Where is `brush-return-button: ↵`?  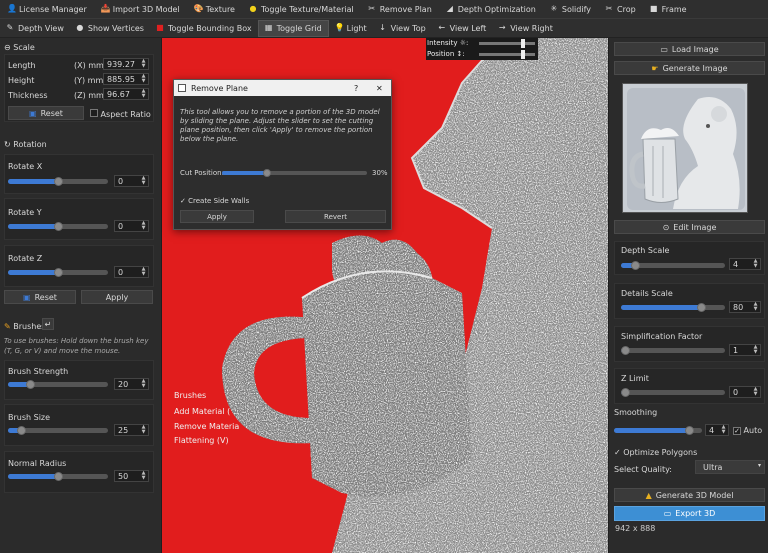
brush-return-button: ↵ is located at coordinates (48, 324).